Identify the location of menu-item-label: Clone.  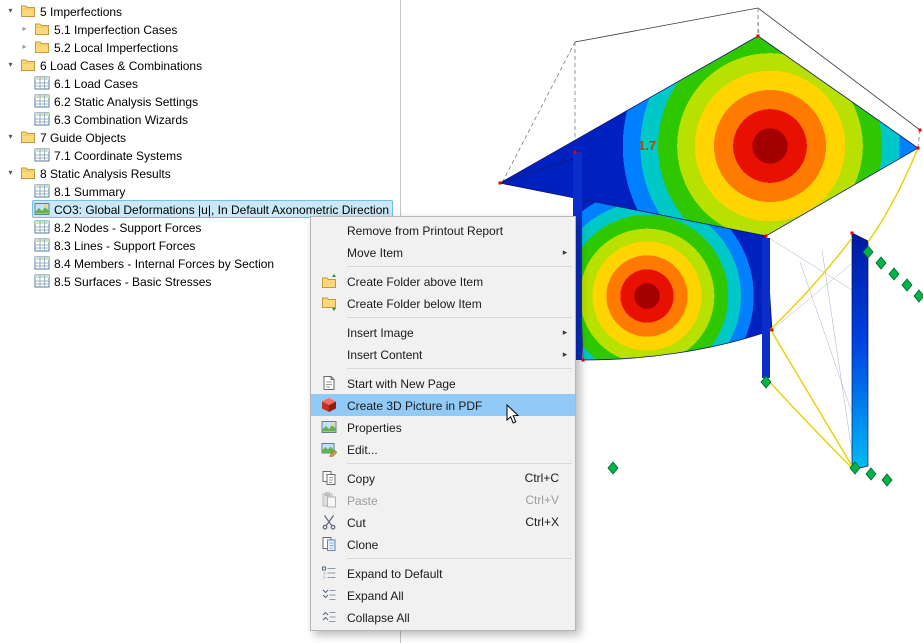
(363, 544).